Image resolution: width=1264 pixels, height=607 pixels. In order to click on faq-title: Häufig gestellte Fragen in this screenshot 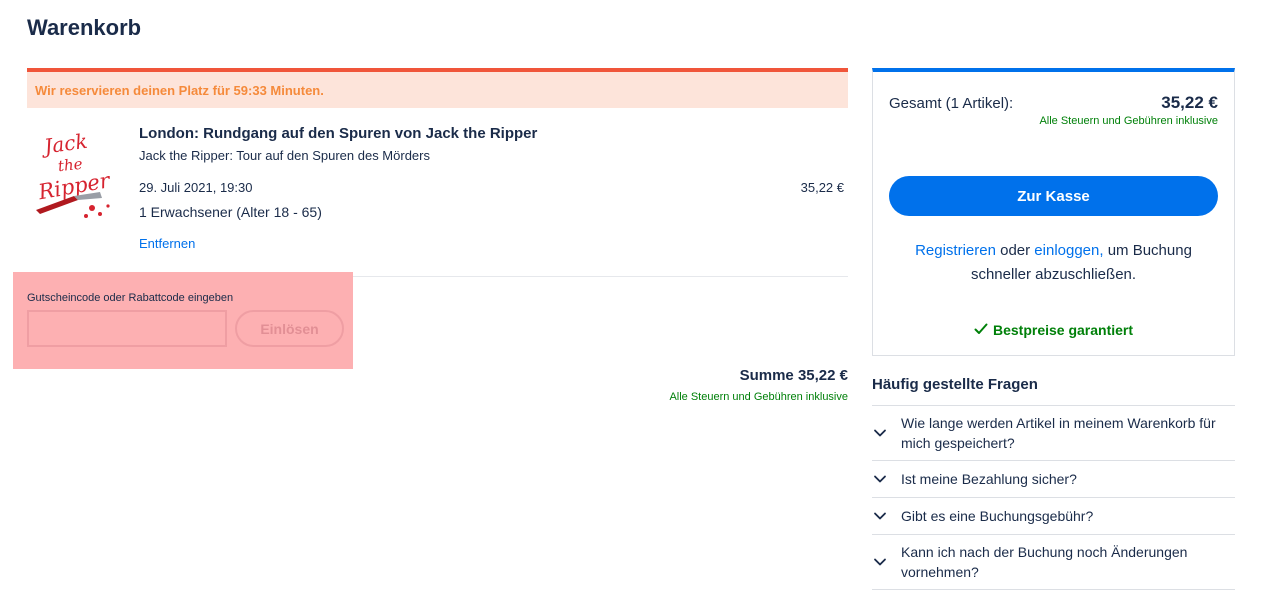, I will do `click(955, 384)`.